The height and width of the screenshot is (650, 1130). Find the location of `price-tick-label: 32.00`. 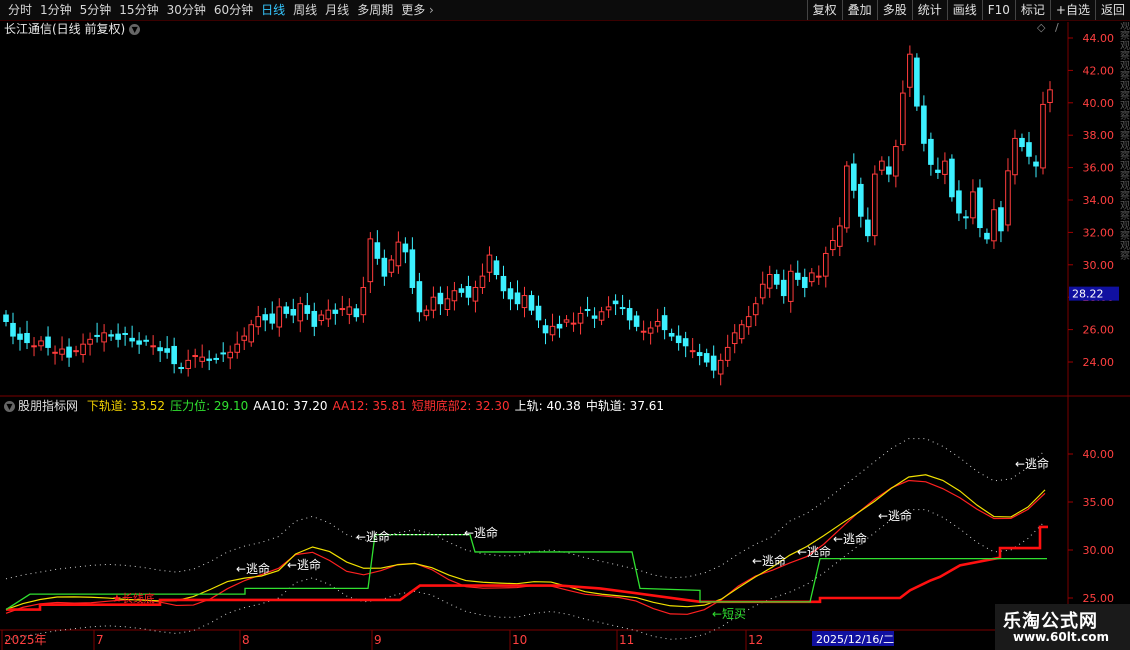

price-tick-label: 32.00 is located at coordinates (1099, 232).